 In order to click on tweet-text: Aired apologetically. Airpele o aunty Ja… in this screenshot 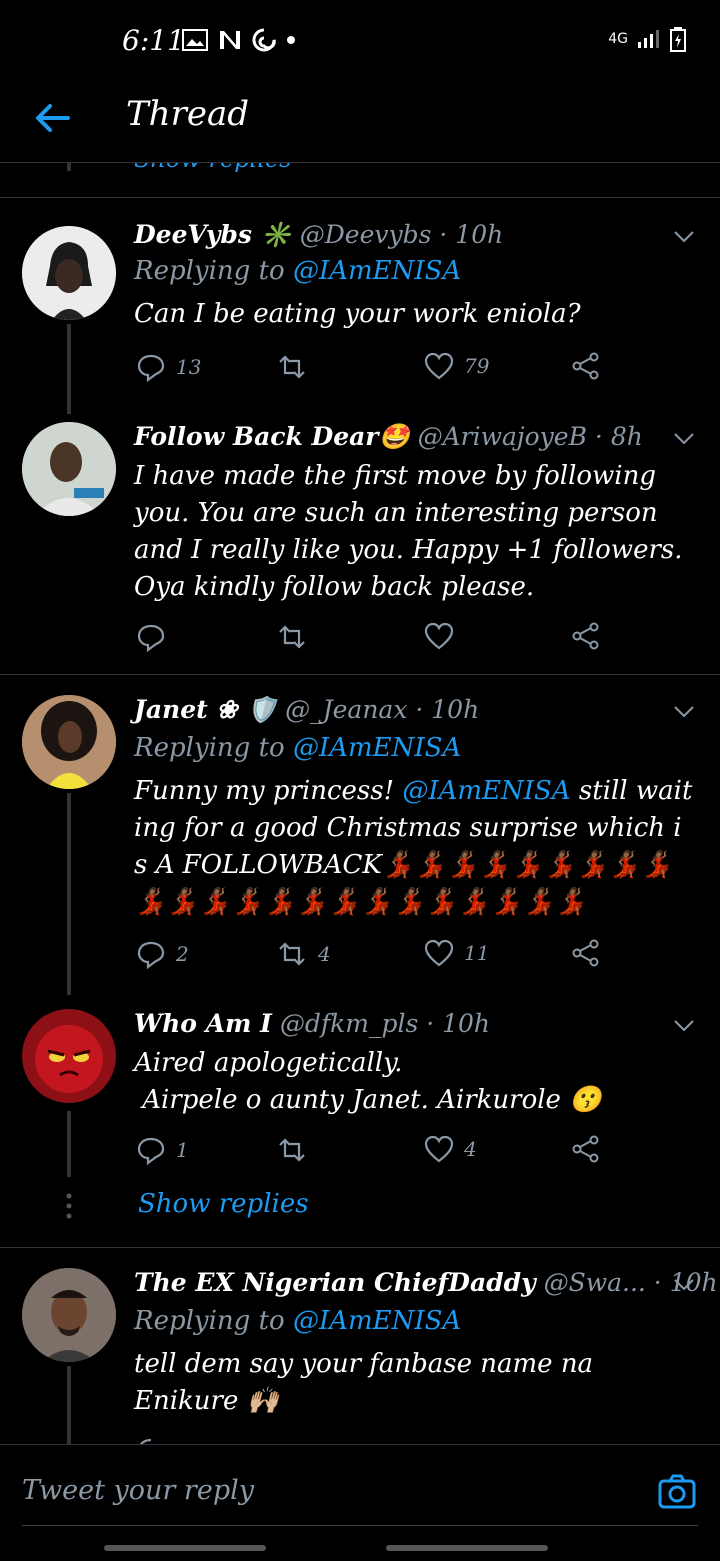, I will do `click(368, 1081)`.